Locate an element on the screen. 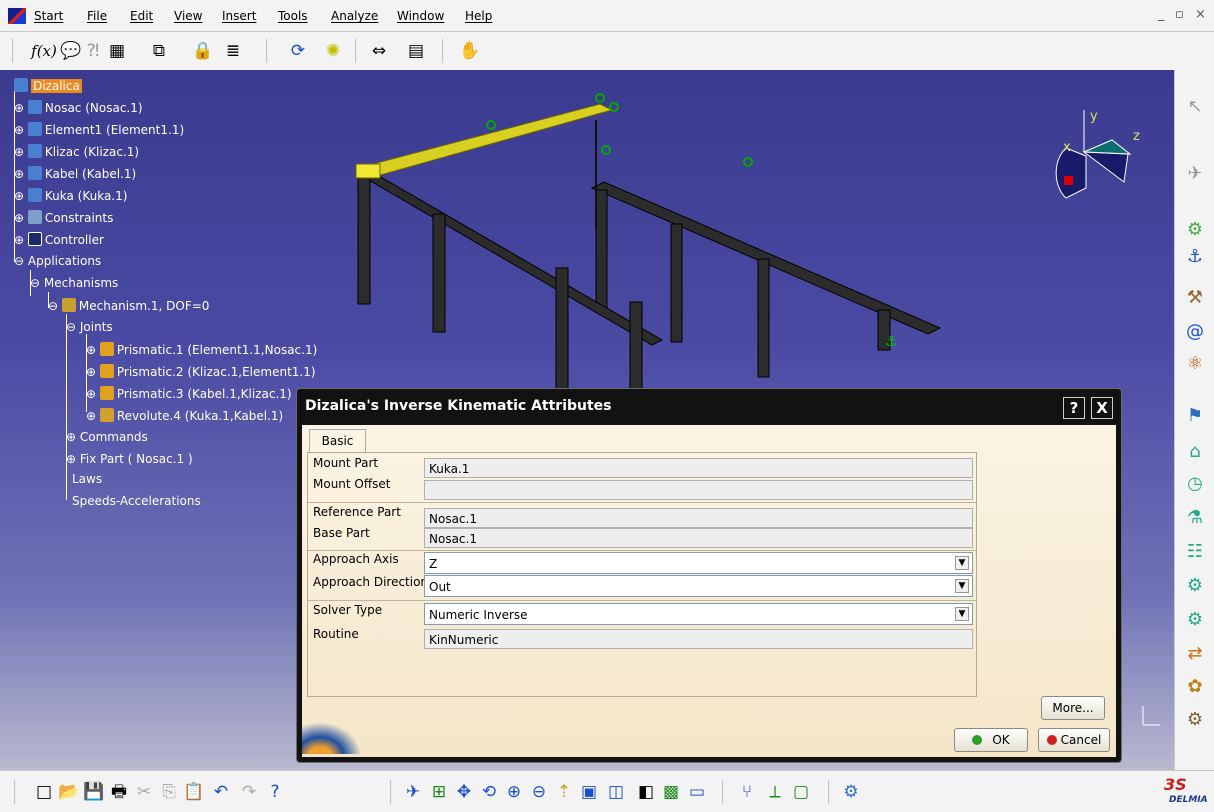  hand-icon: ✋ is located at coordinates (470, 51).